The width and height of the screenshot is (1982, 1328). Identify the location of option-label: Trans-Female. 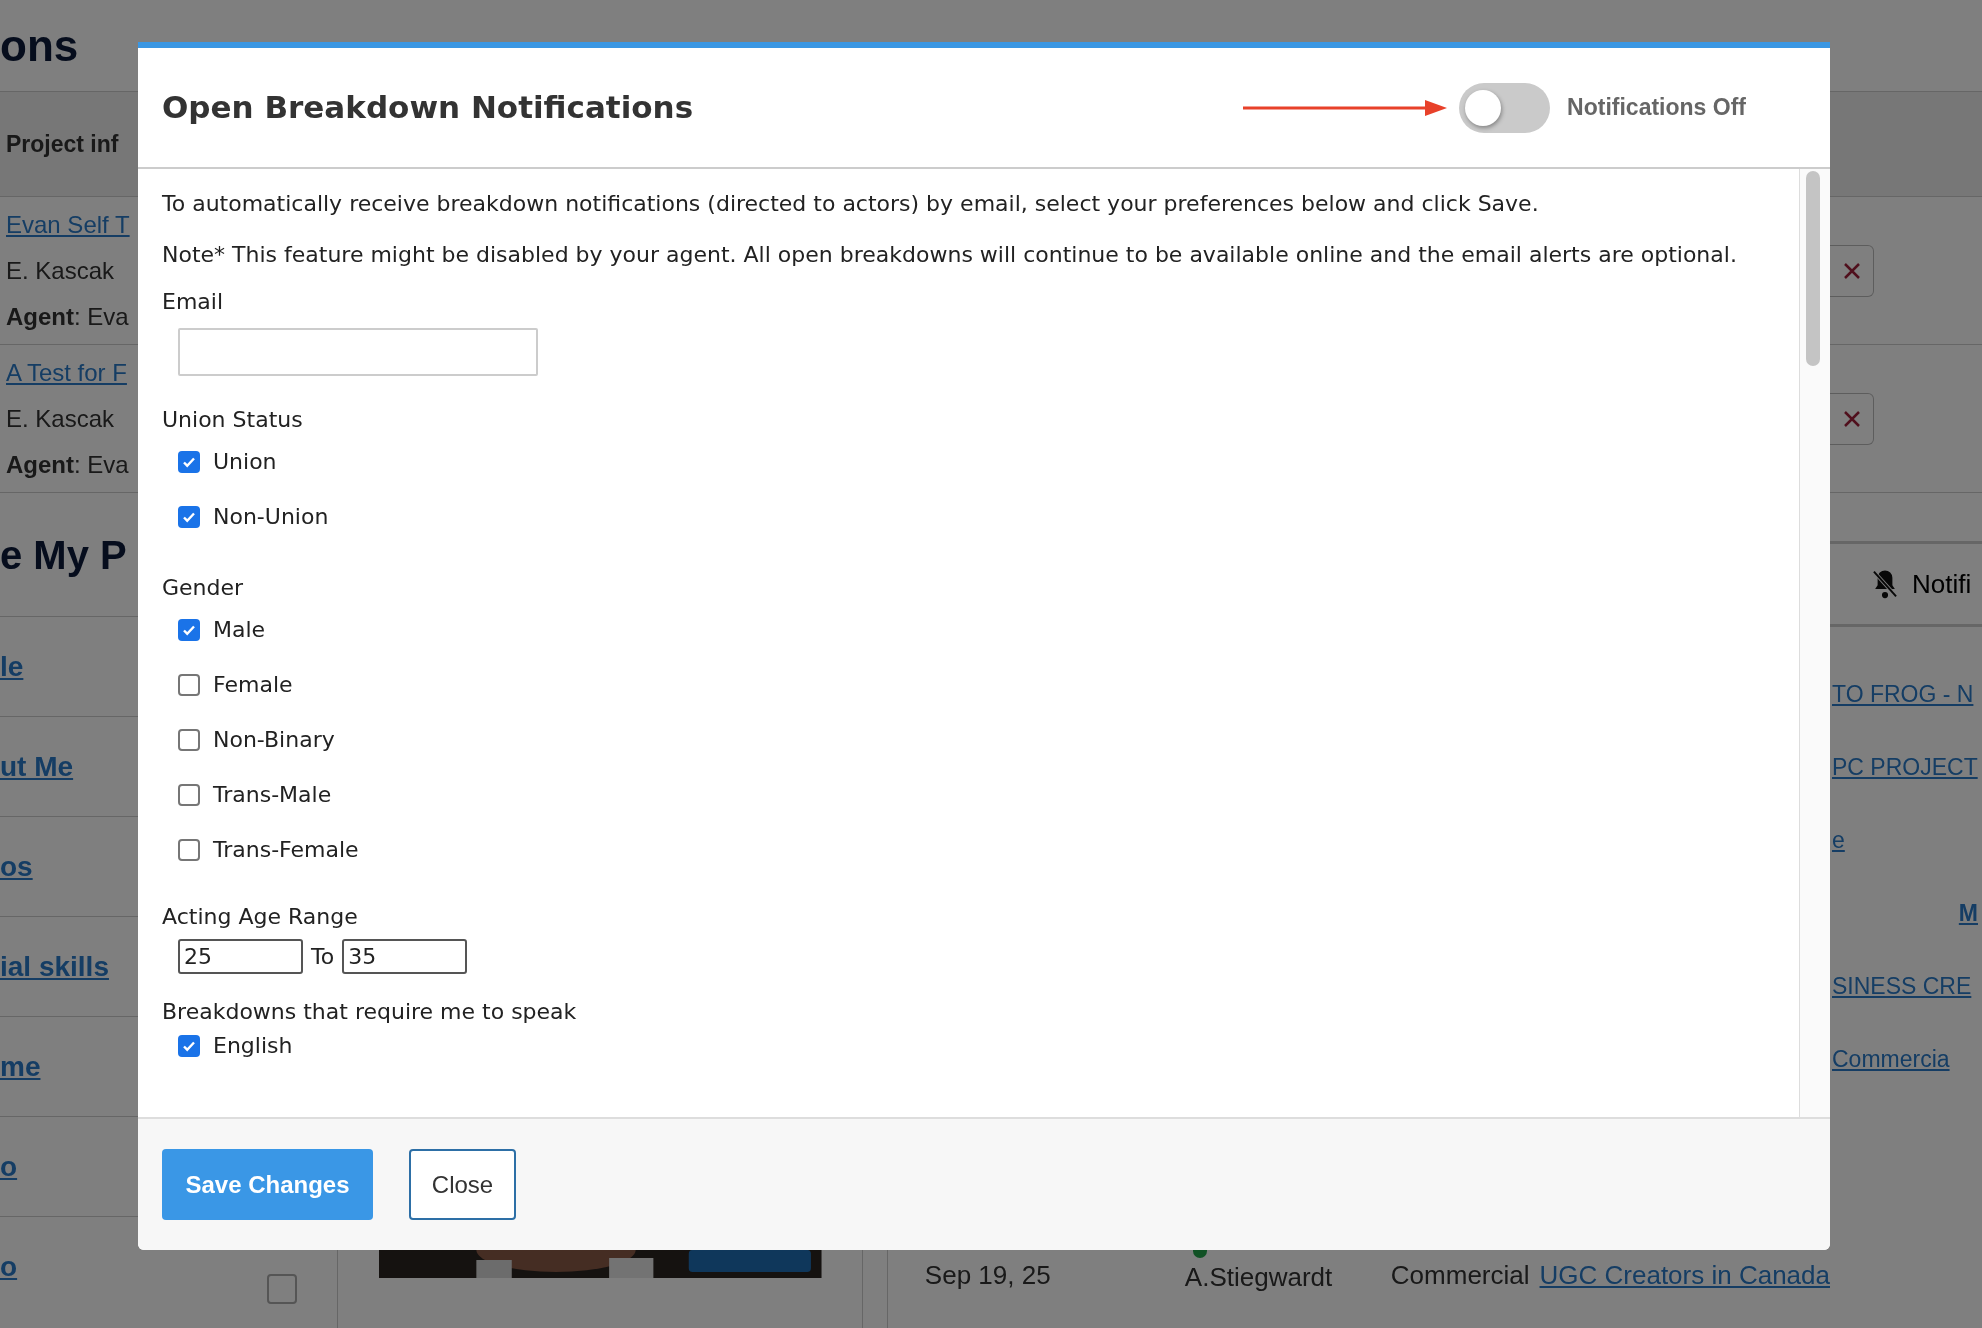
(286, 849).